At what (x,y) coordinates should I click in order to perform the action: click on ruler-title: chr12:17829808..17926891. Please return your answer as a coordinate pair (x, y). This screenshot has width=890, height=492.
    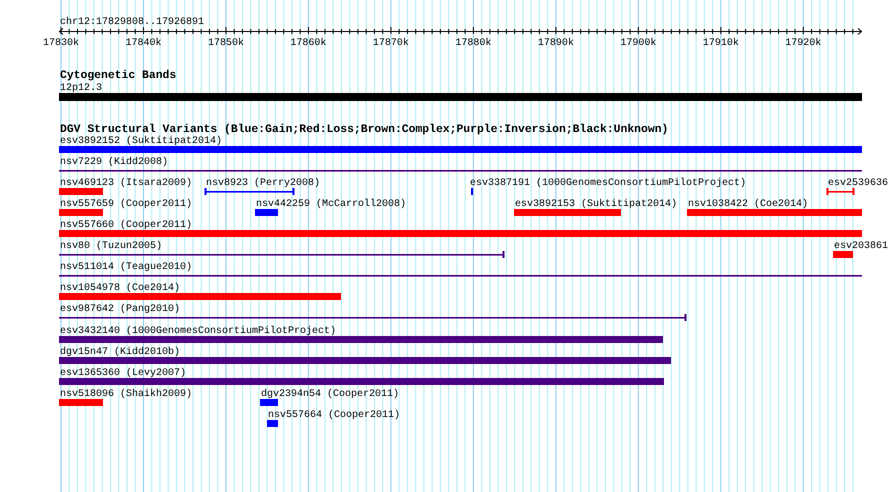
    Looking at the image, I should click on (132, 22).